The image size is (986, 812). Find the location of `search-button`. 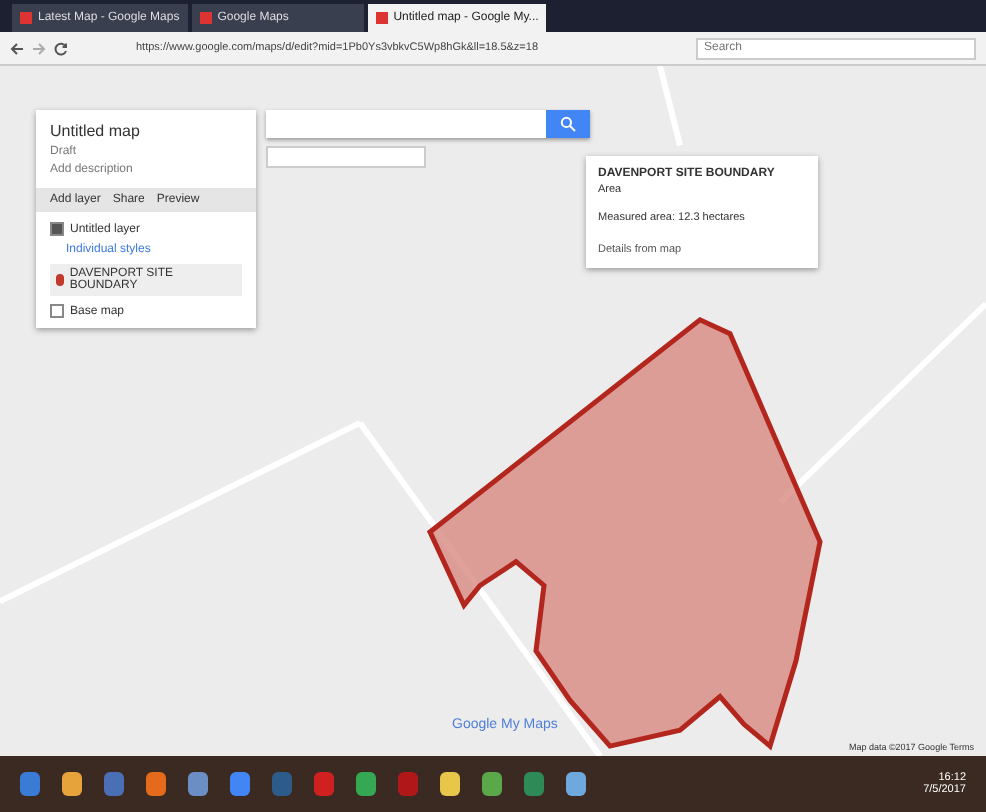

search-button is located at coordinates (568, 124).